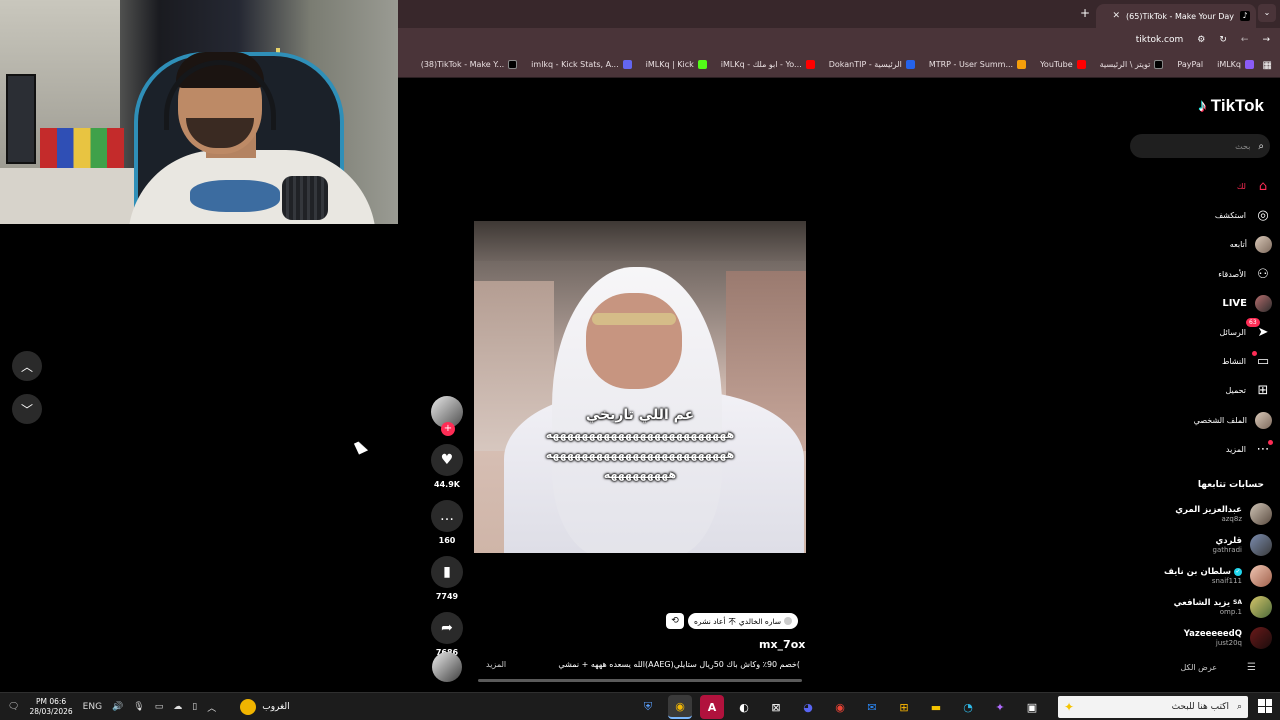 This screenshot has width=1280, height=720. What do you see at coordinates (1192, 544) in the screenshot?
I see `following-account: قلردي gathradi` at bounding box center [1192, 544].